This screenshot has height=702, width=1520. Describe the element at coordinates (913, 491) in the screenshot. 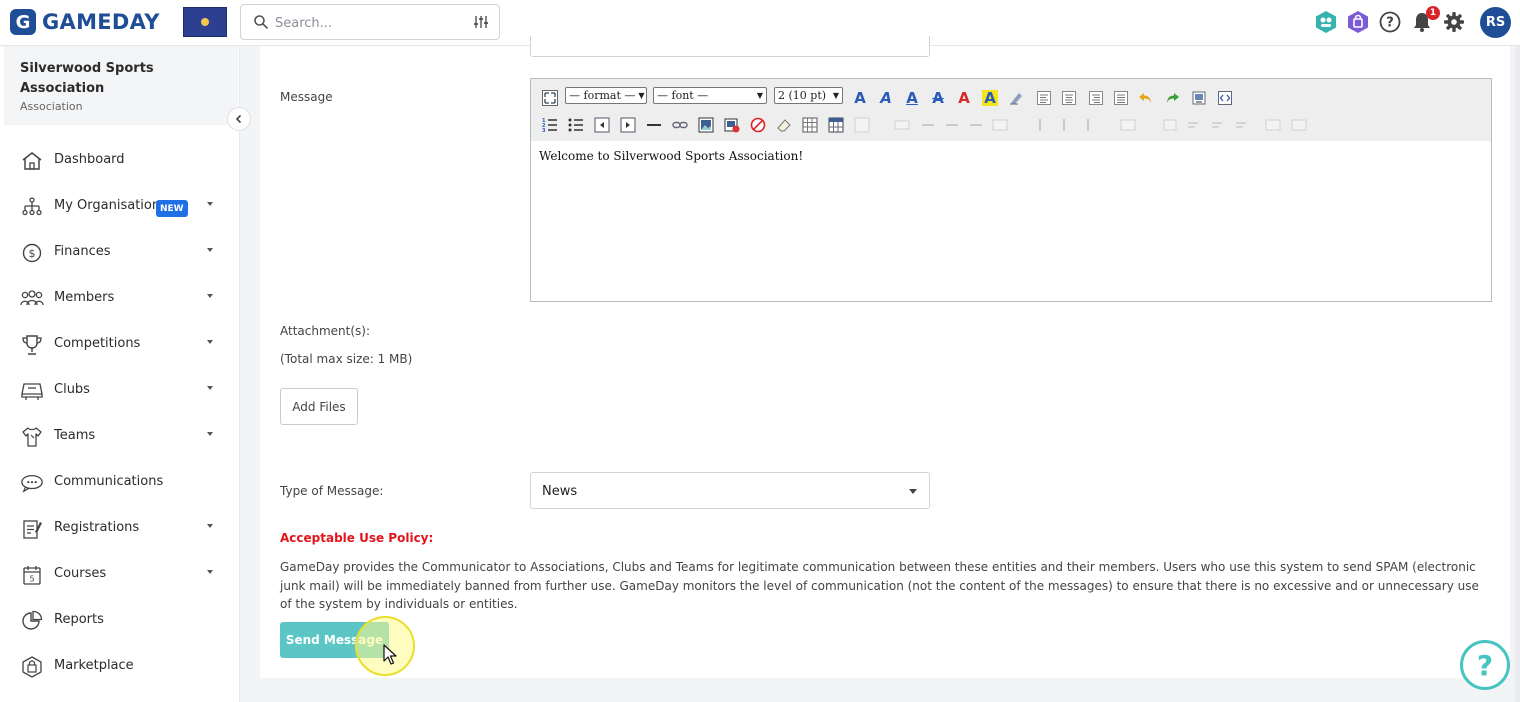

I see `dropdown-caret-icon` at that location.